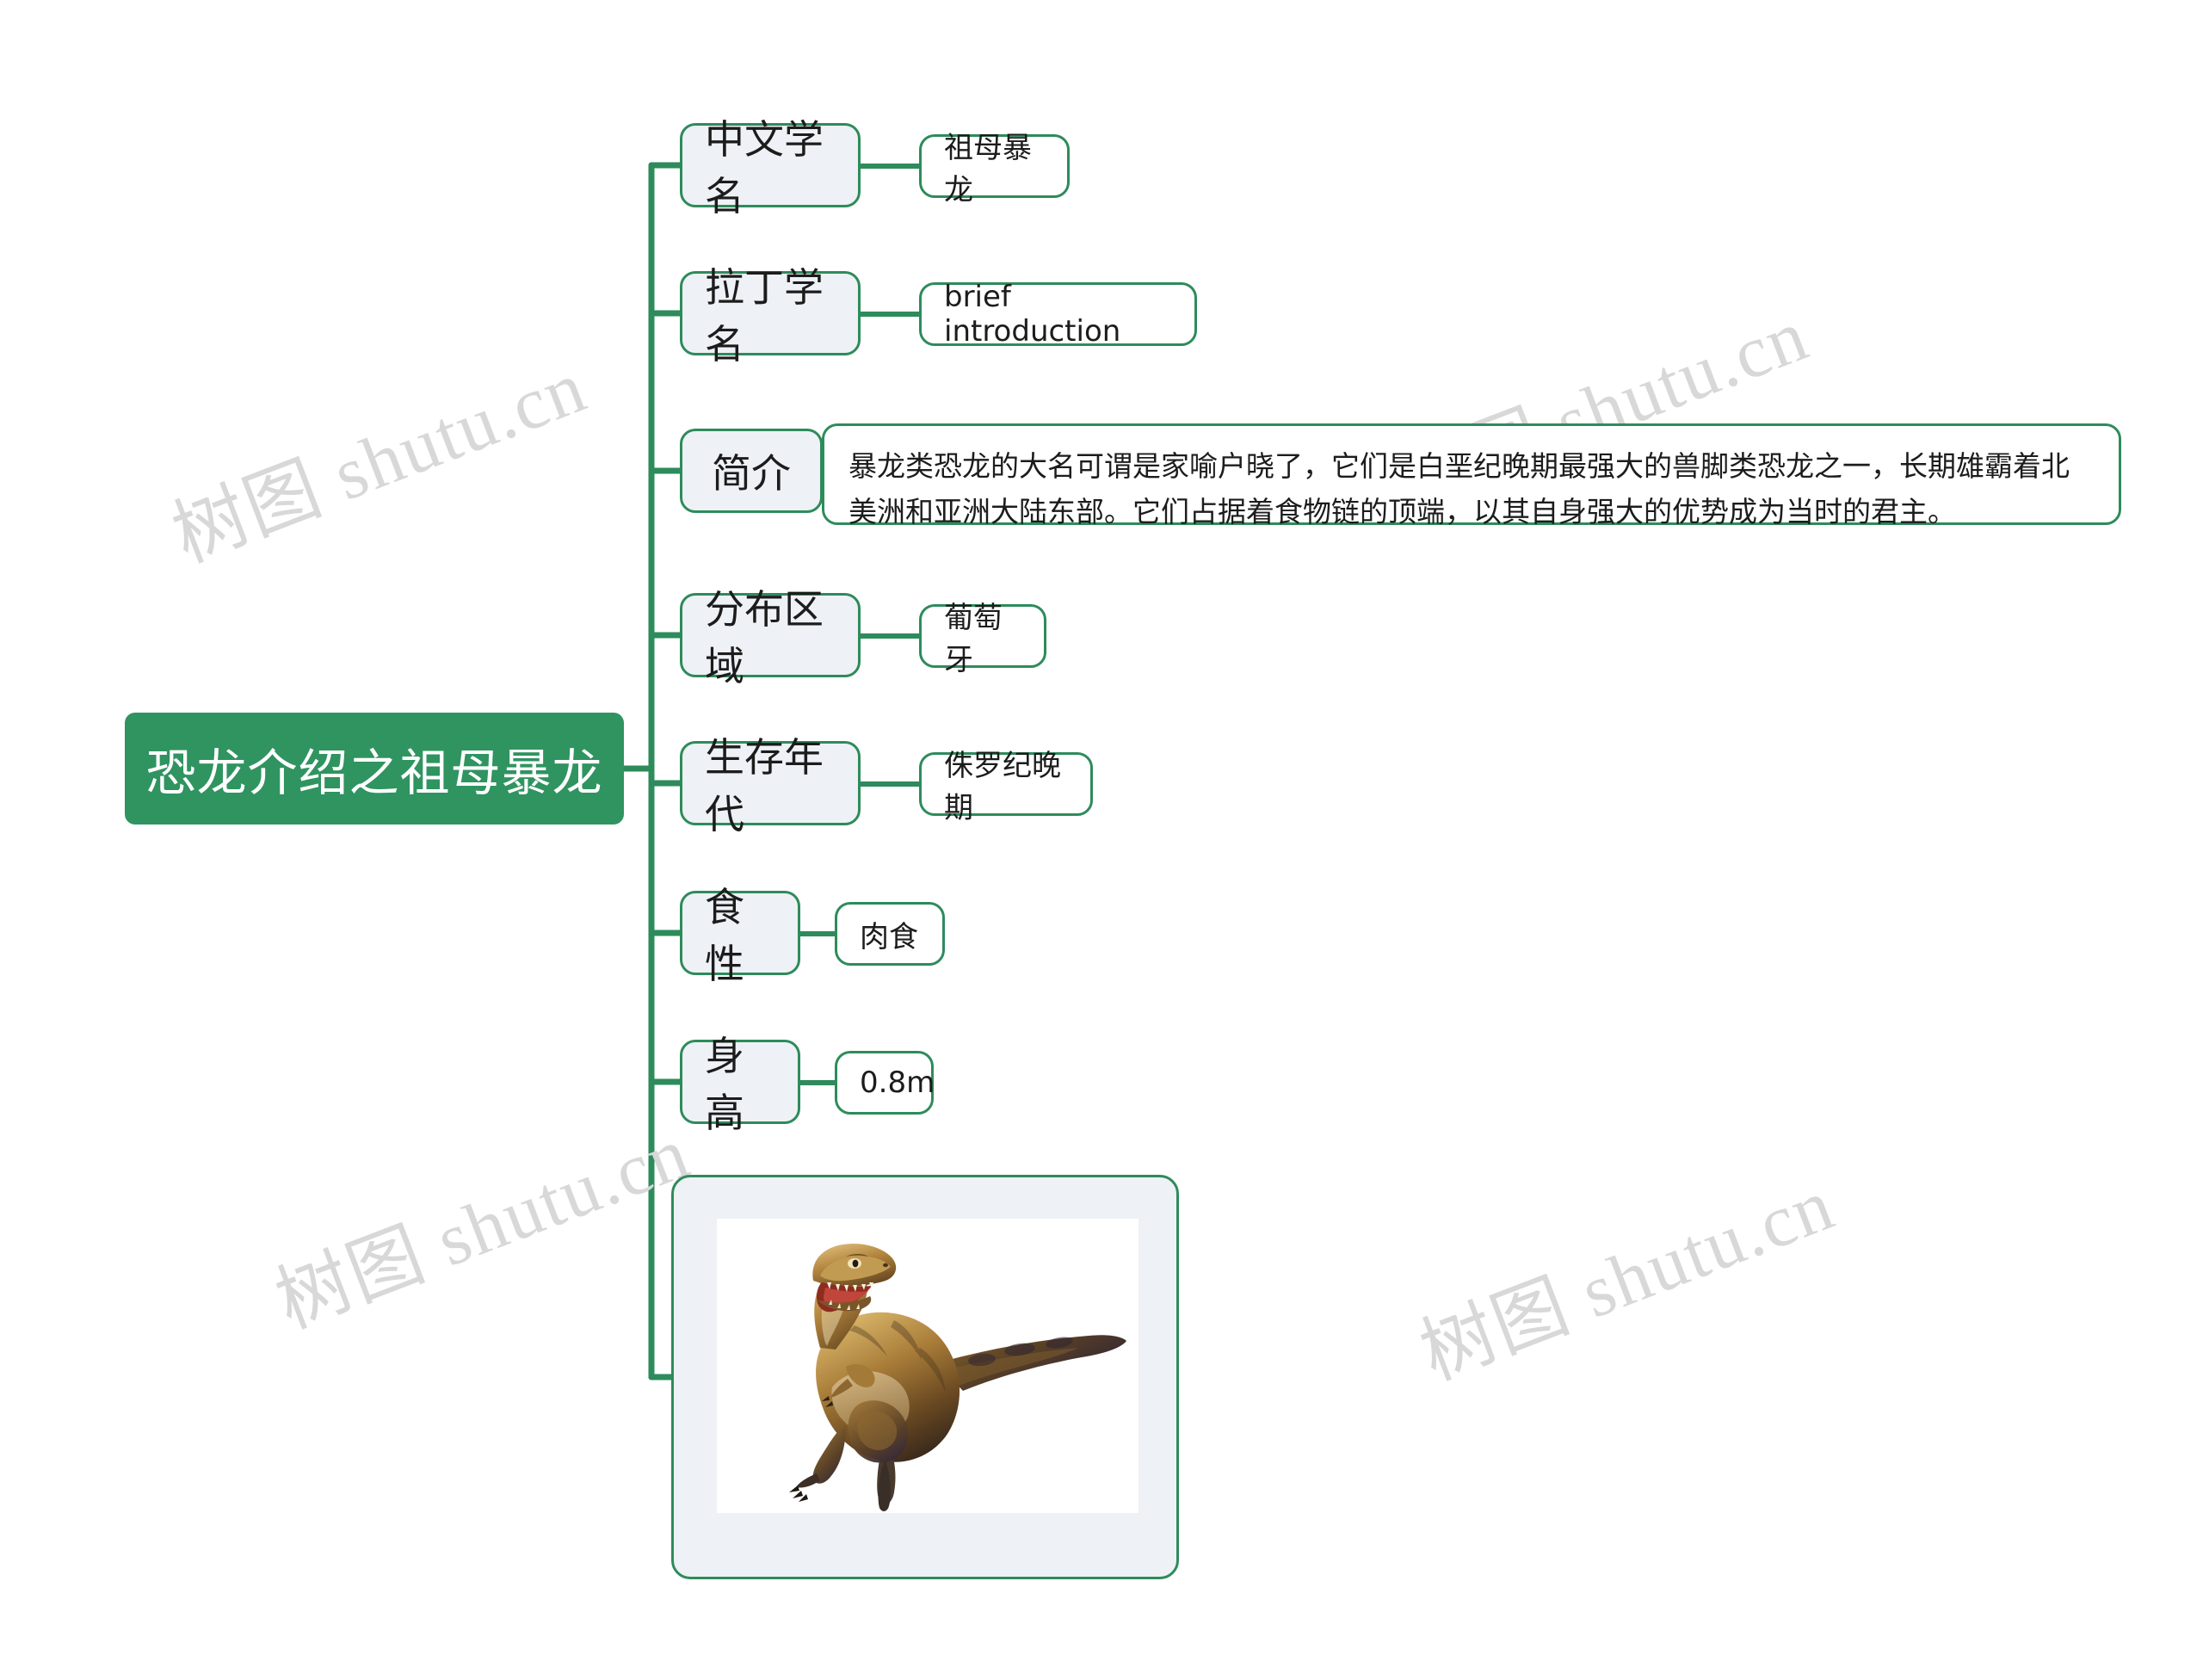 Image resolution: width=2203 pixels, height=1680 pixels. Describe the element at coordinates (740, 1084) in the screenshot. I see `branch-node-height: 身高` at that location.